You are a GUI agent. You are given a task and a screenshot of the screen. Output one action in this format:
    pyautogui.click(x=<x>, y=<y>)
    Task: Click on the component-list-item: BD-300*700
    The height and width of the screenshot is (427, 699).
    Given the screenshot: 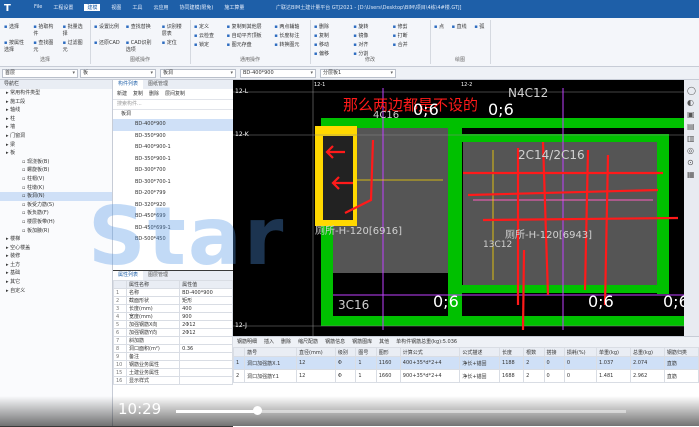 What is the action you would take?
    pyautogui.click(x=173, y=171)
    